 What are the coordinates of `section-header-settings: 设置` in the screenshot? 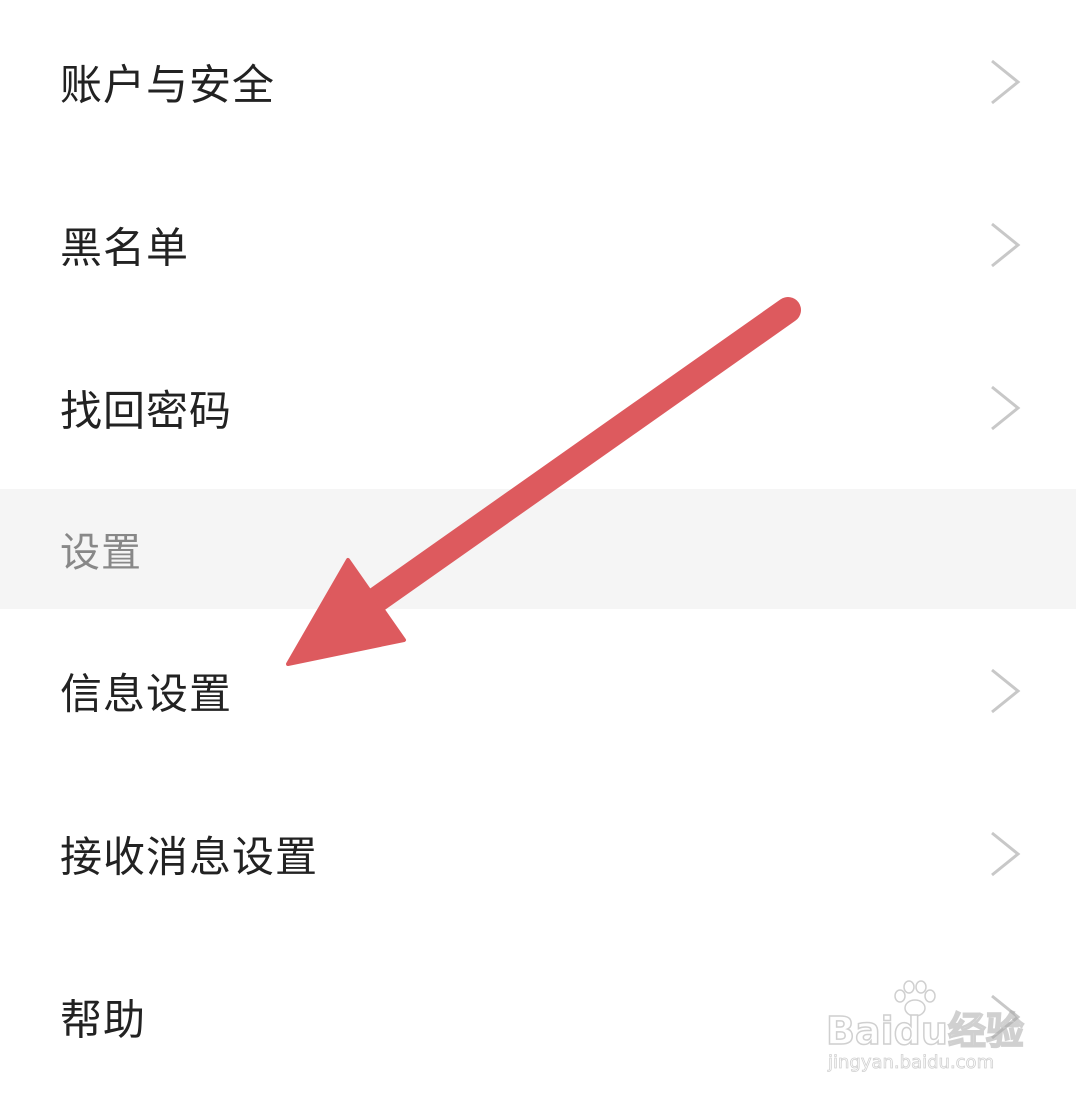 It's located at (538, 549).